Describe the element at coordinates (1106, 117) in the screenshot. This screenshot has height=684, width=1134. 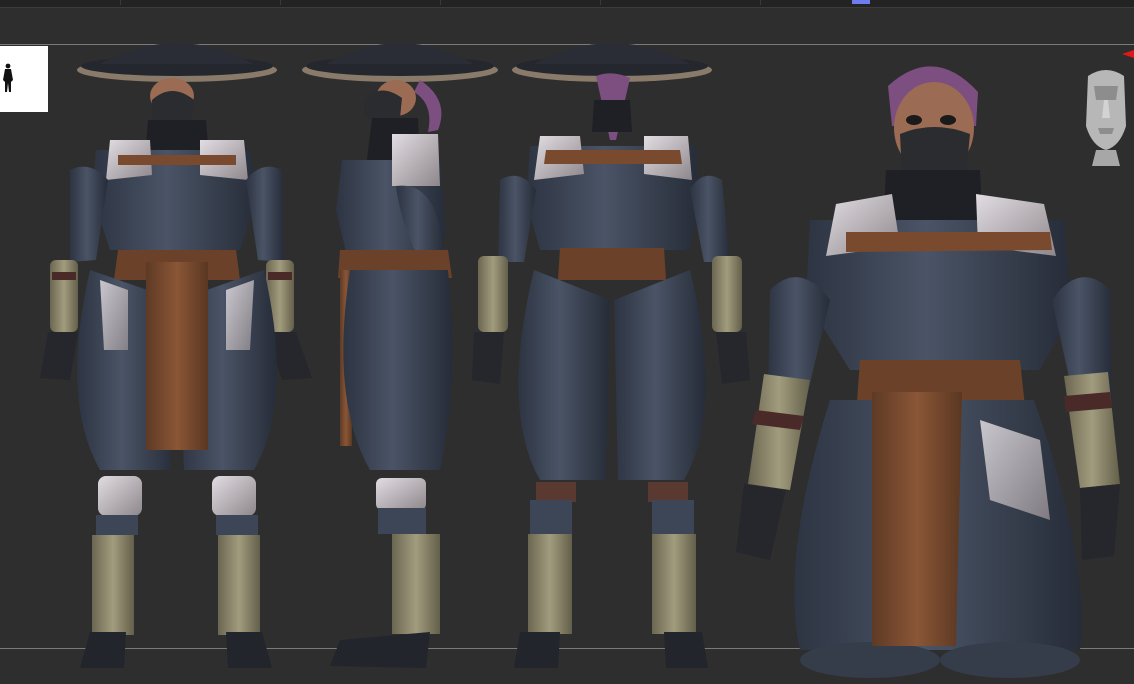
I see `head-orientation-gizmo` at that location.